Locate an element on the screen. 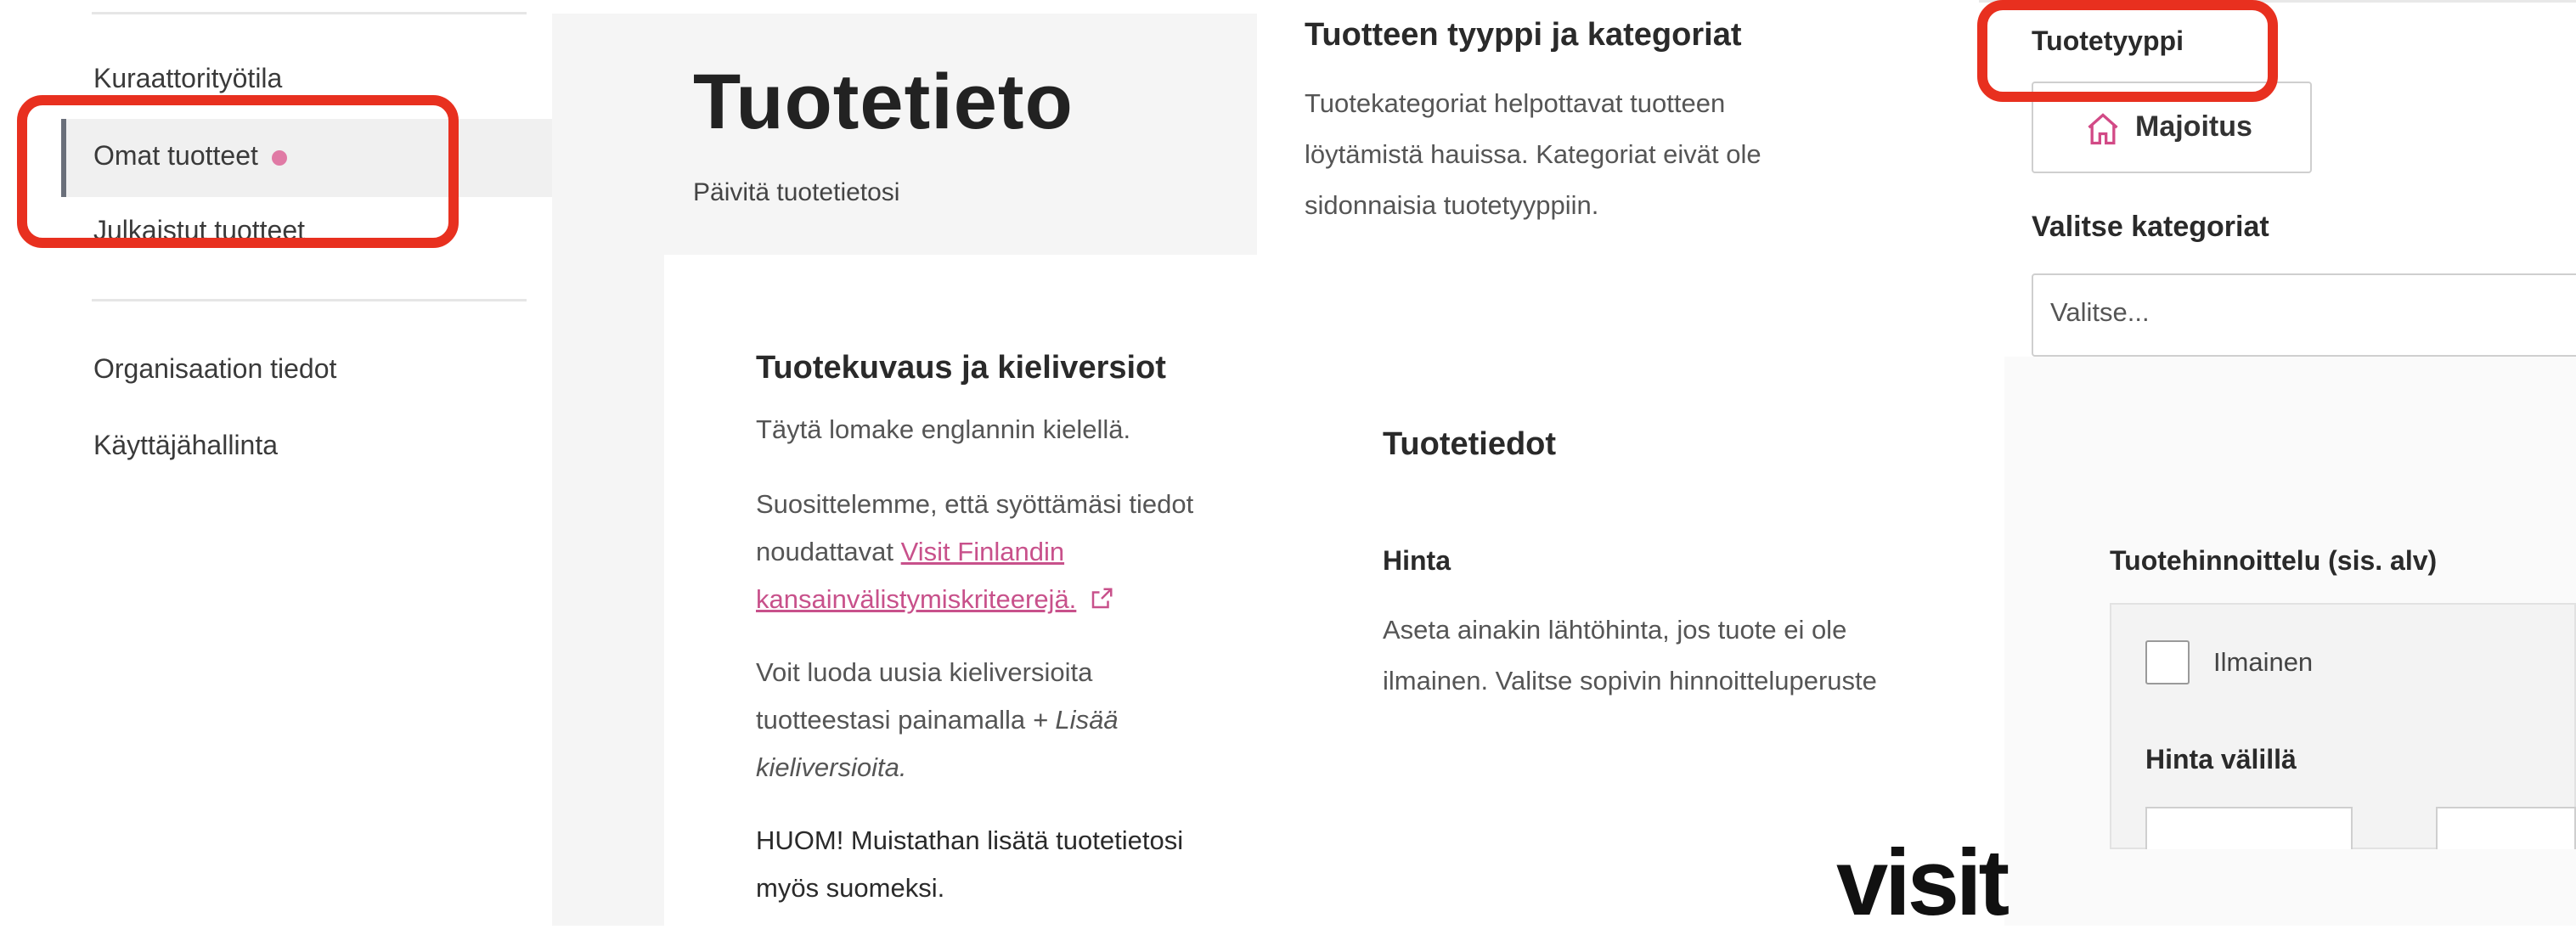 The height and width of the screenshot is (935, 2576). description-heading: Tuotekuvaus ja kieliversiot is located at coordinates (961, 368).